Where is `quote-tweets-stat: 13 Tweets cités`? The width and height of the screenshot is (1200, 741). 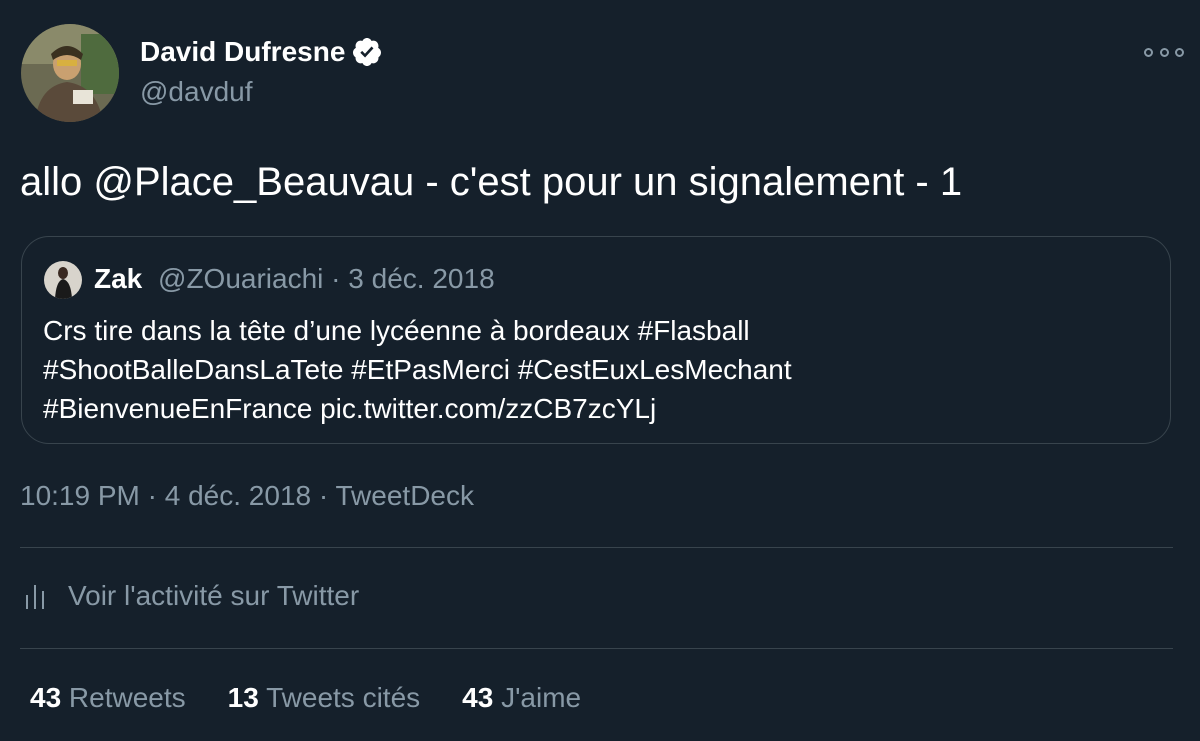 quote-tweets-stat: 13 Tweets cités is located at coordinates (324, 698).